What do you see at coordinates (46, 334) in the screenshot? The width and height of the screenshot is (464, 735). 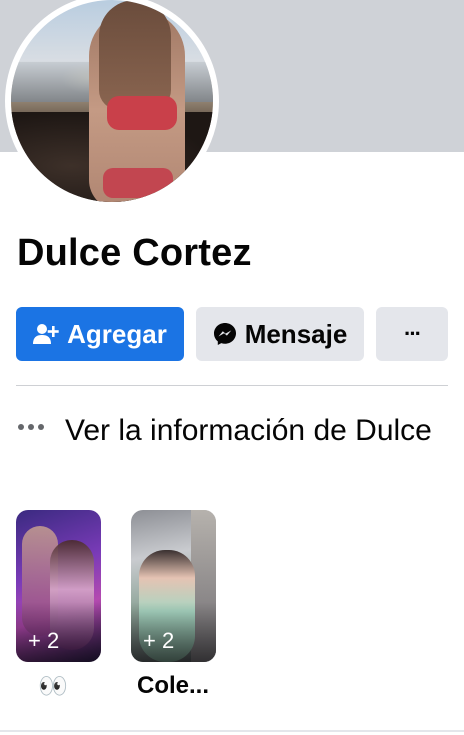 I see `add-friend-icon` at bounding box center [46, 334].